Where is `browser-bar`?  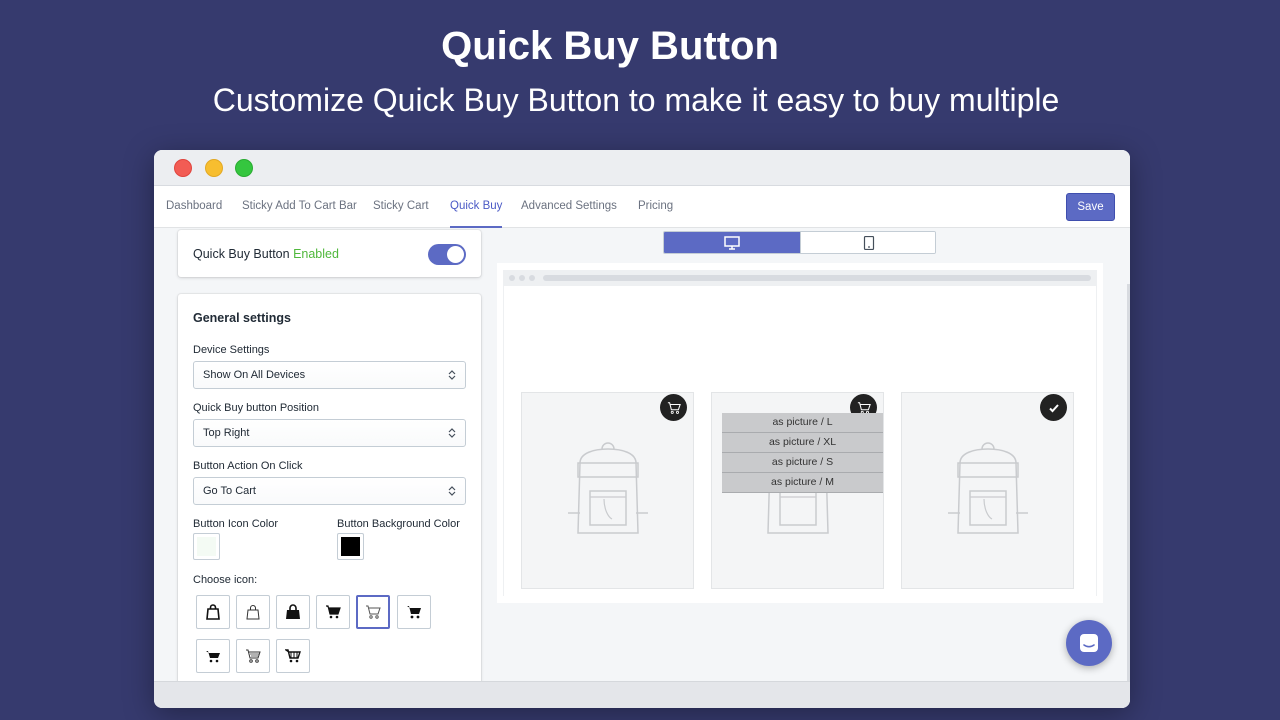 browser-bar is located at coordinates (800, 278).